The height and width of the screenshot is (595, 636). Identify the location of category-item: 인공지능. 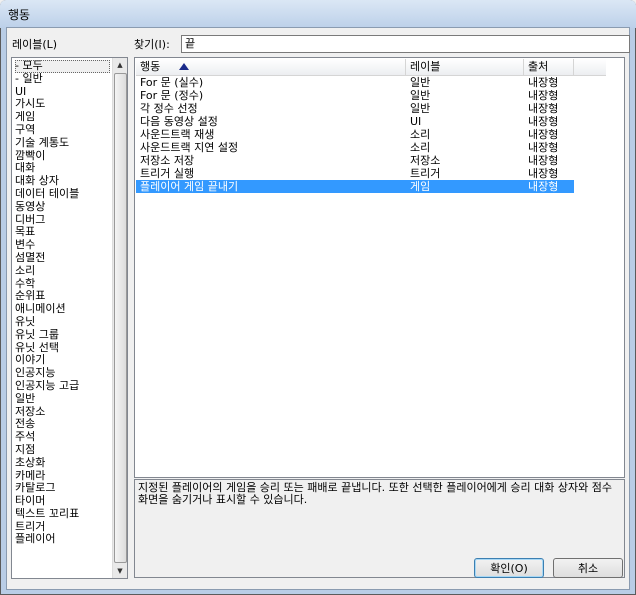
(62, 373).